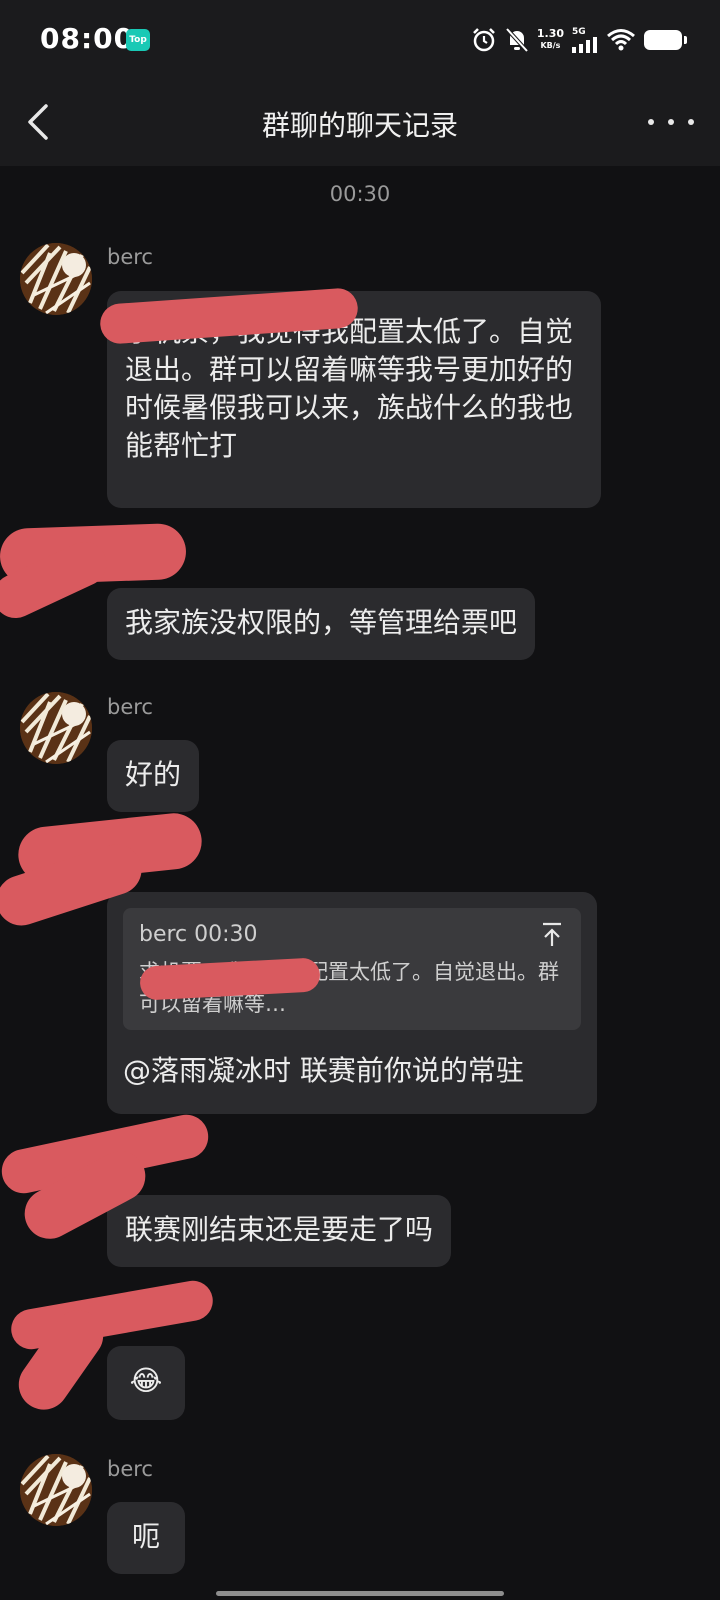  I want to click on home-indicator, so click(360, 1593).